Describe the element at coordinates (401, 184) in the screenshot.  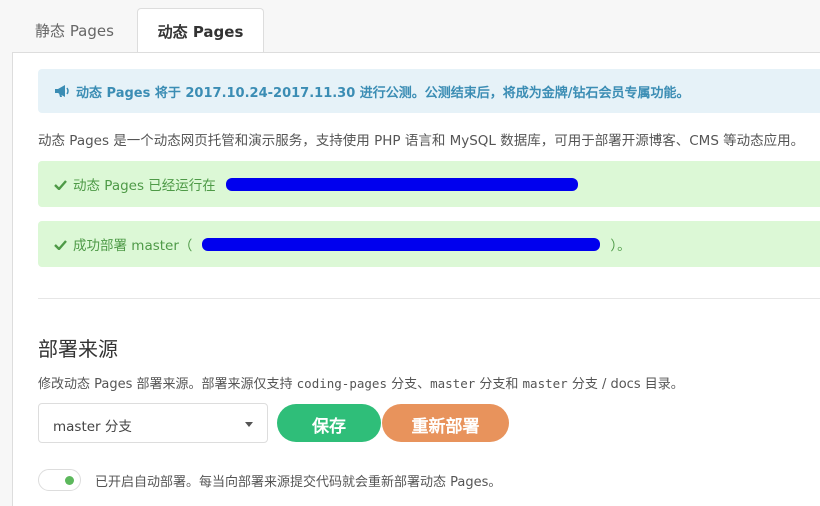
I see `redacted-url` at that location.